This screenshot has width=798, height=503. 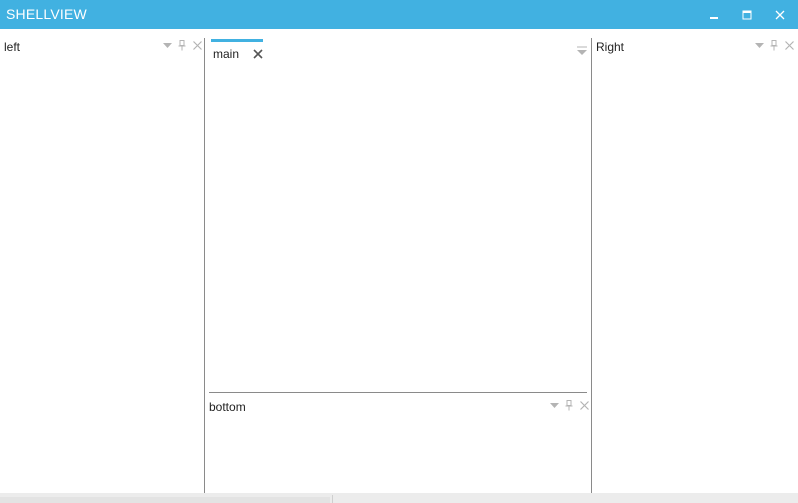 I want to click on left-pane-actions, so click(x=182, y=45).